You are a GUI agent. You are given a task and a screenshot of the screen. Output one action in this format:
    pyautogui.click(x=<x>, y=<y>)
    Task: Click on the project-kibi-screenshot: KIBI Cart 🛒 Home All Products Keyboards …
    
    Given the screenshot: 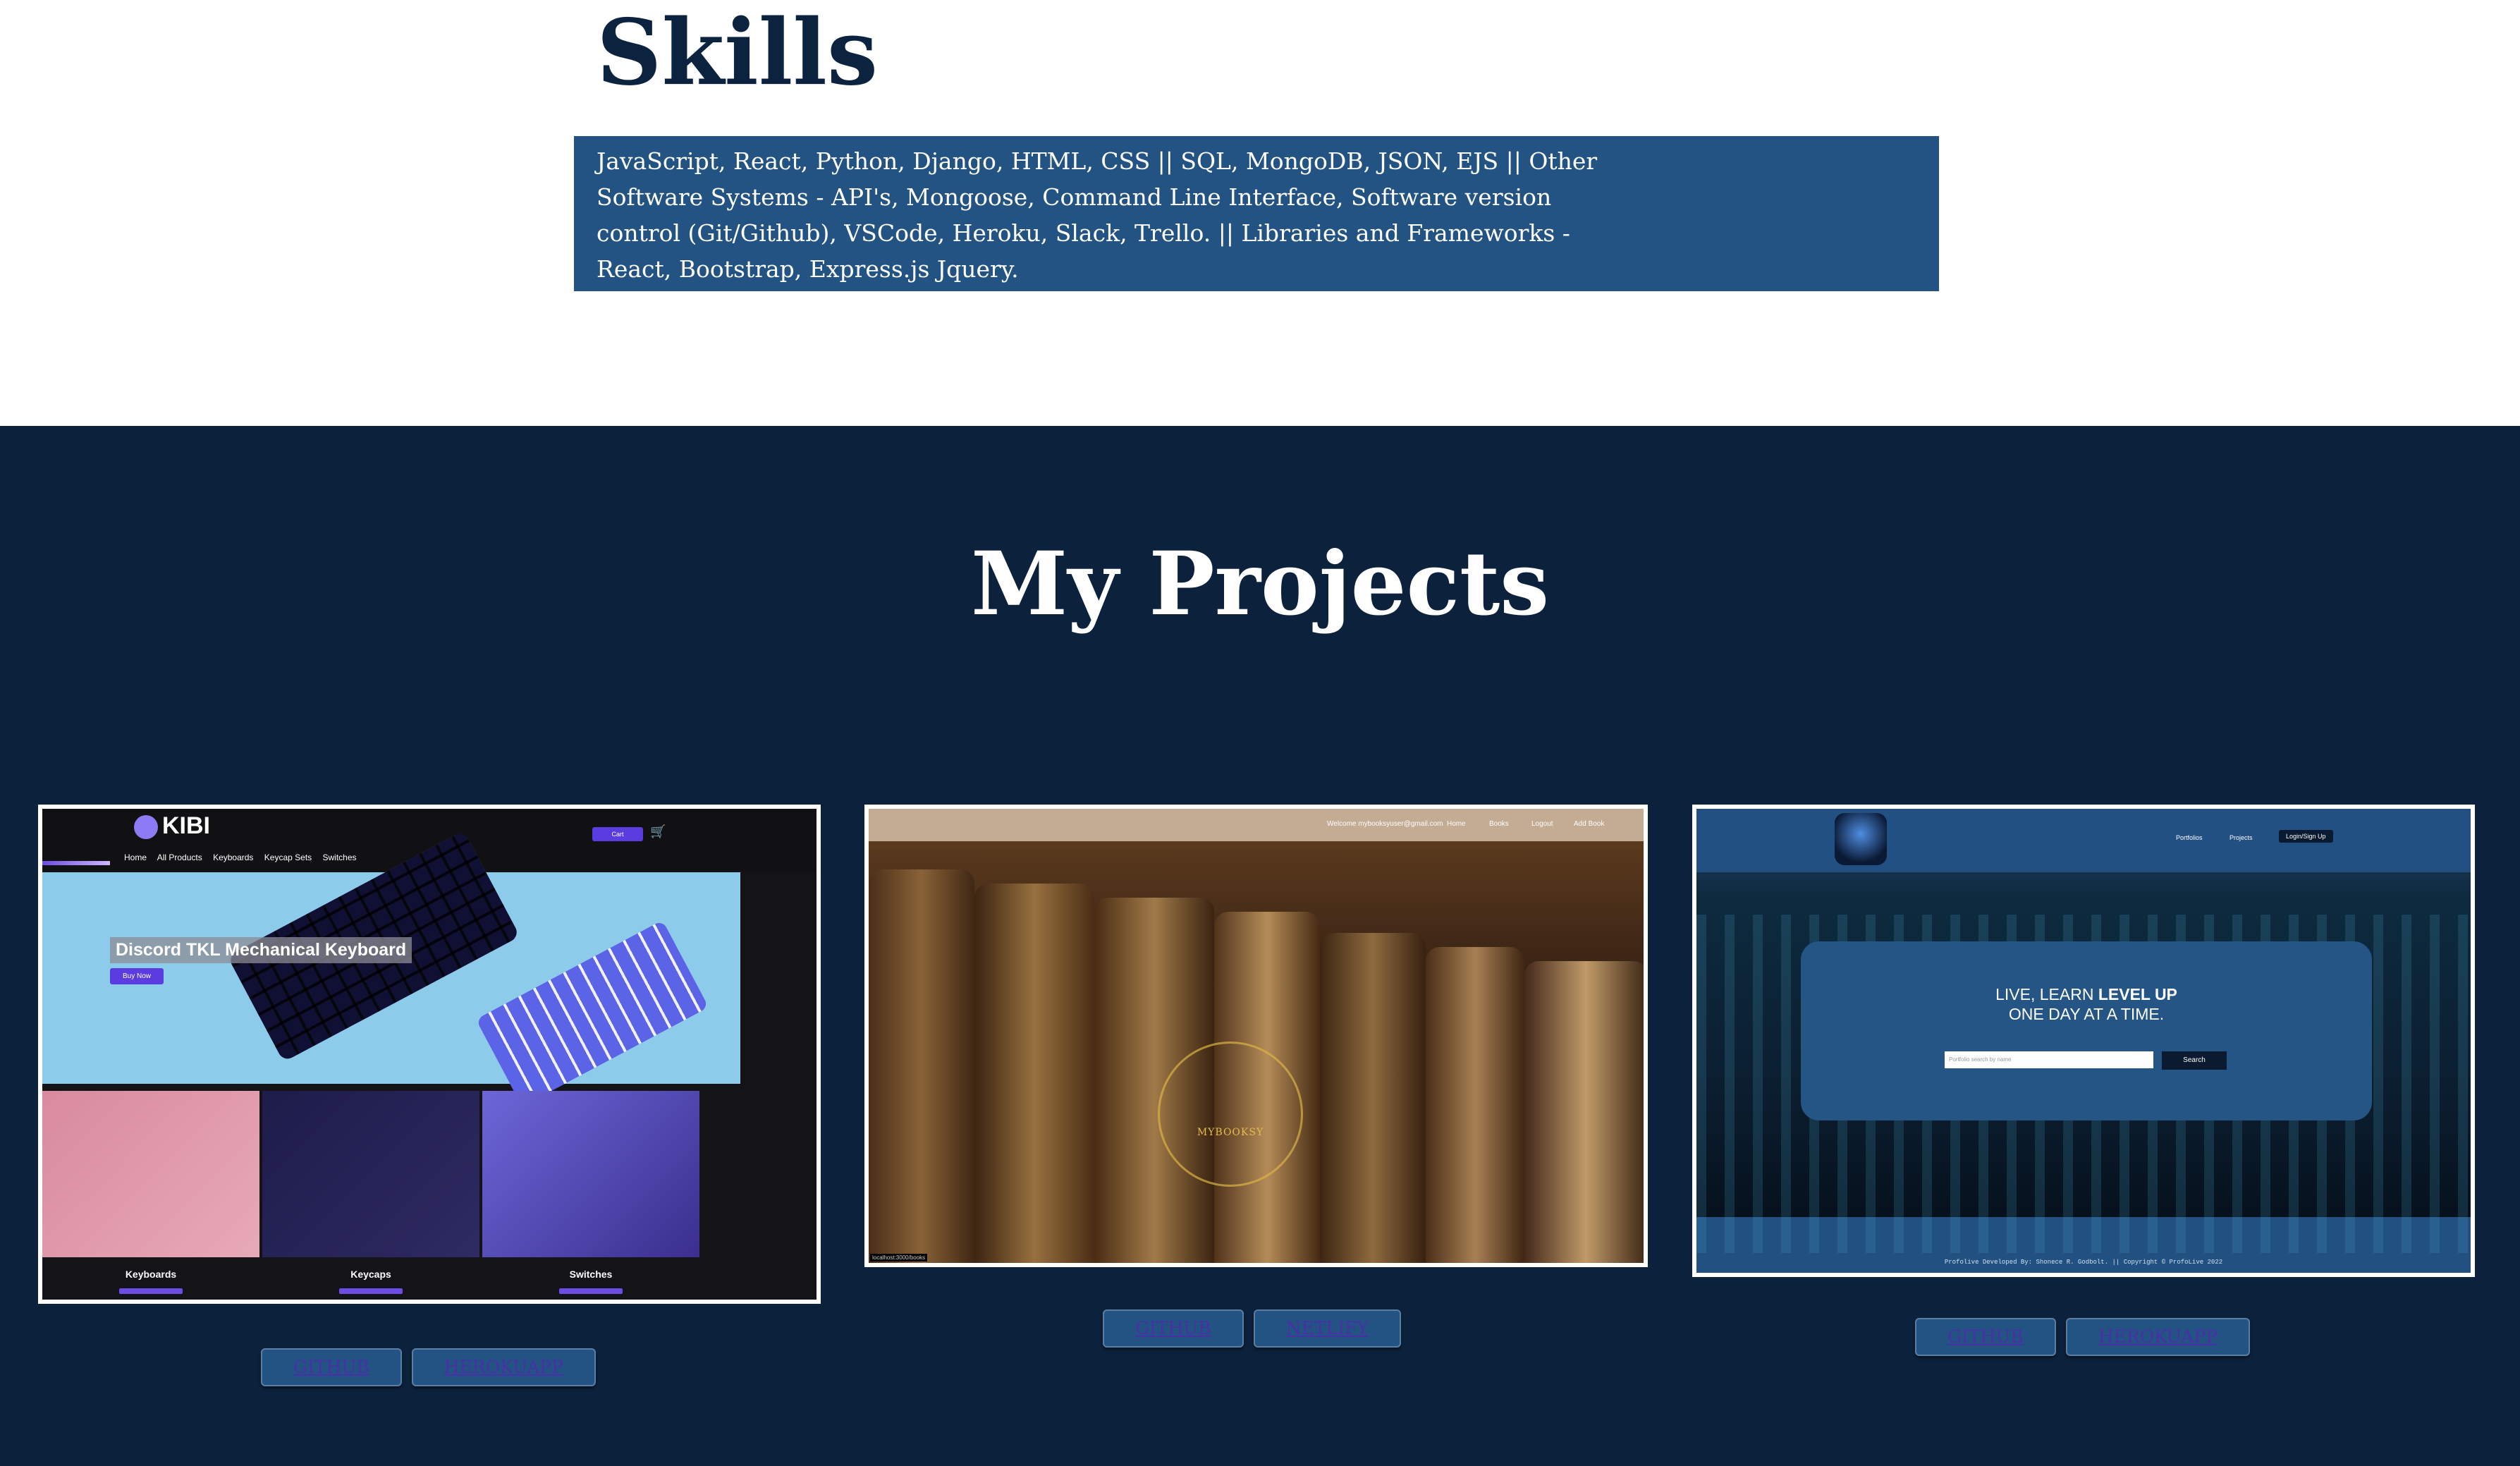 What is the action you would take?
    pyautogui.click(x=429, y=1055)
    